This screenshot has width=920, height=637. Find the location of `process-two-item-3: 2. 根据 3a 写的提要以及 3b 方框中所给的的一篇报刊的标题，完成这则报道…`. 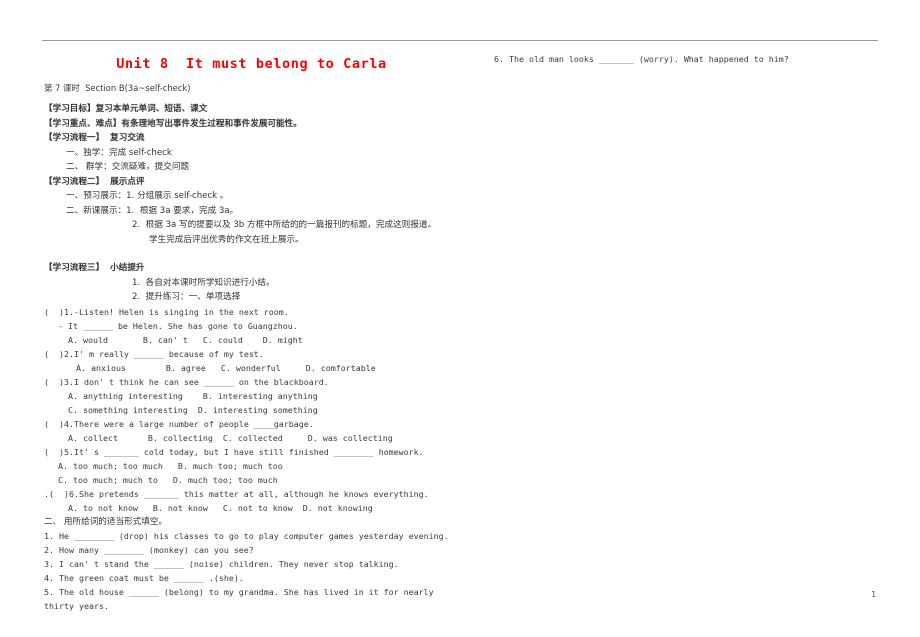

process-two-item-3: 2. 根据 3a 写的提要以及 3b 方框中所给的的一篇报刊的标题，完成这则报道… is located at coordinates (284, 225).